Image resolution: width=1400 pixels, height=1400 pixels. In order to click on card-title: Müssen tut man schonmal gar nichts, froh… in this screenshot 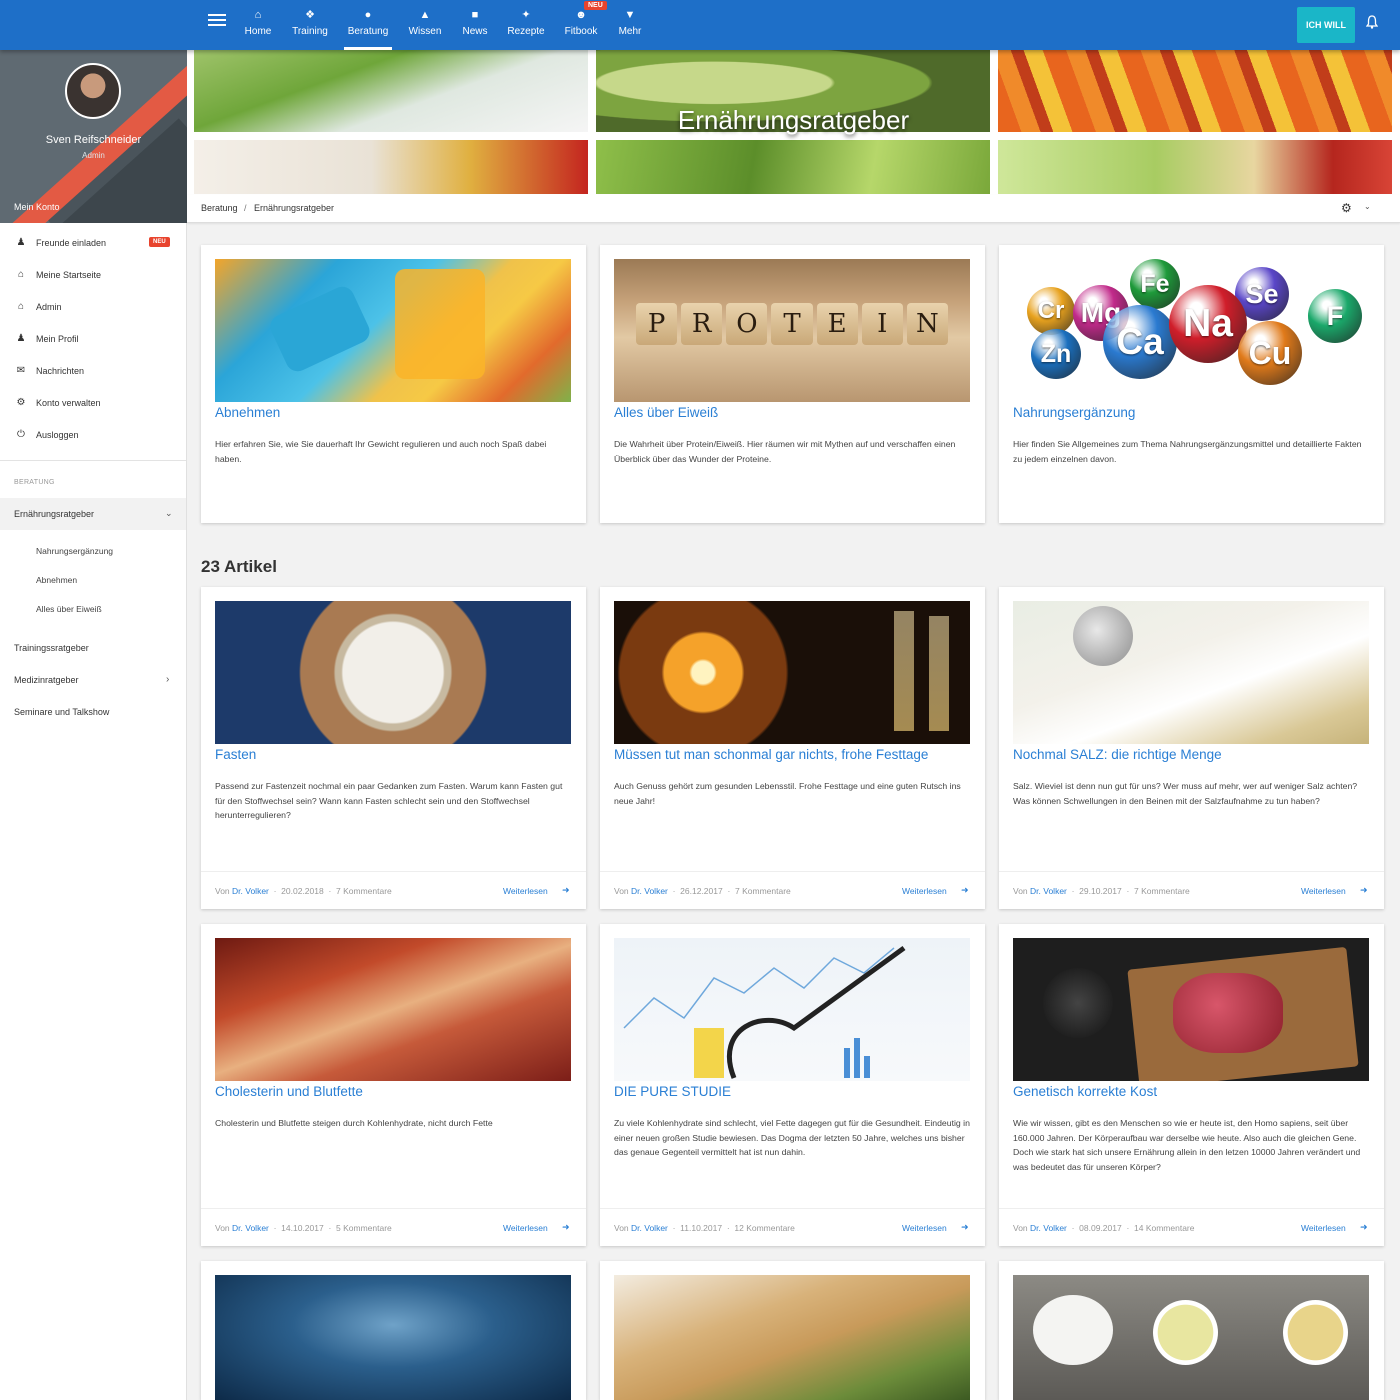, I will do `click(771, 754)`.